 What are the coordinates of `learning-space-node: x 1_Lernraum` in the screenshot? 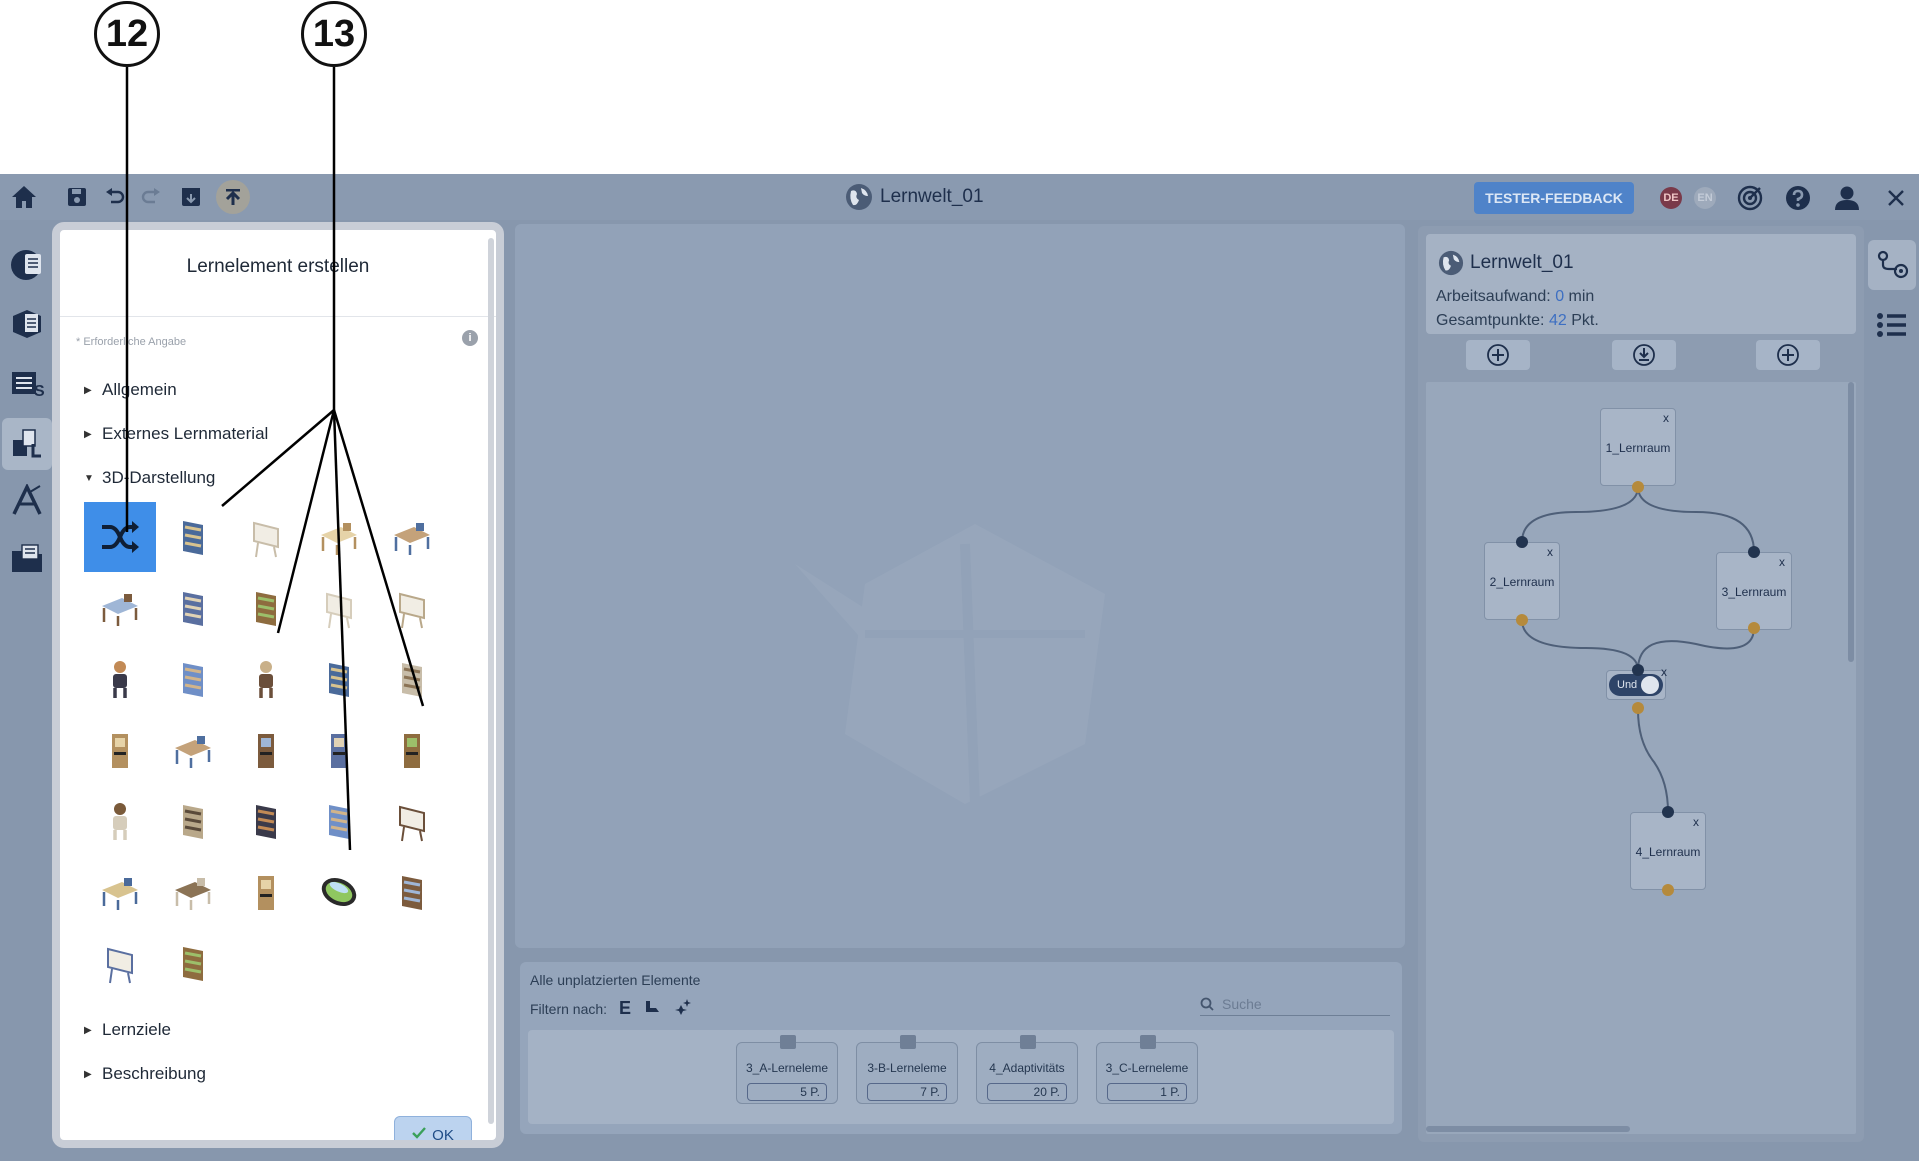 It's located at (1638, 447).